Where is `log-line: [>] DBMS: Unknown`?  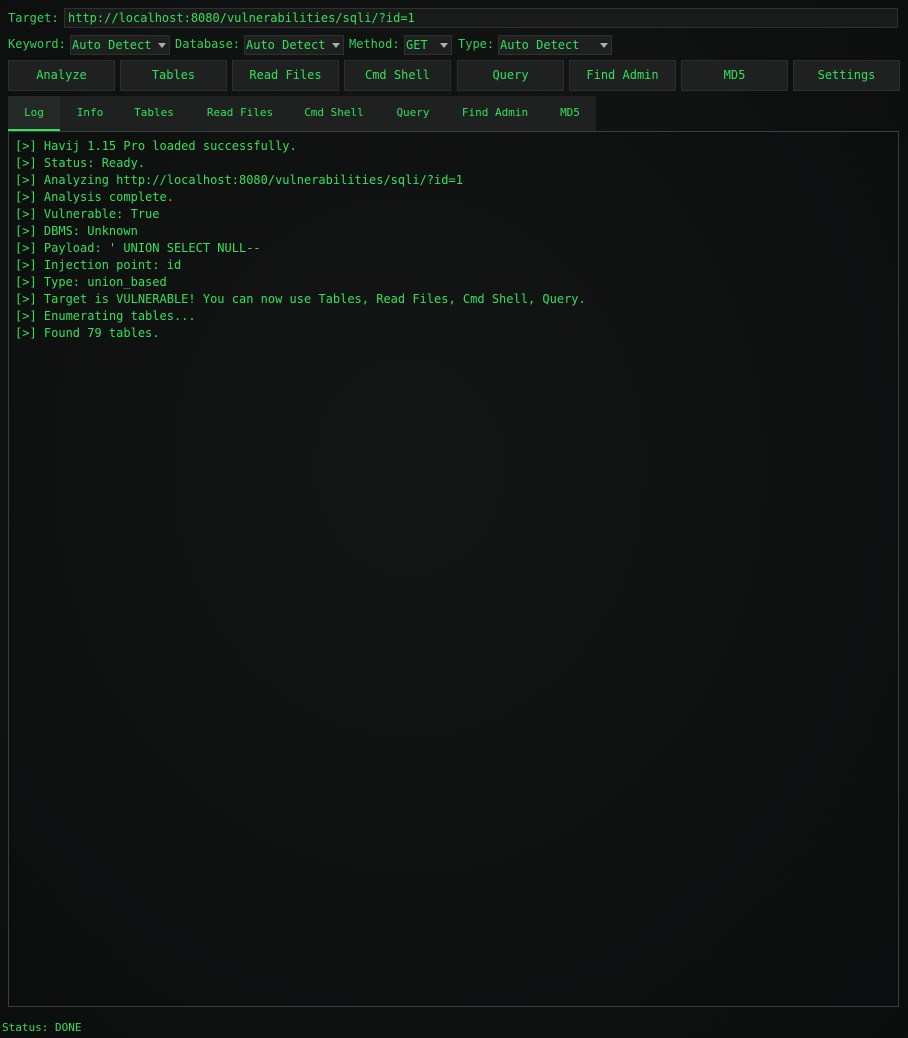 log-line: [>] DBMS: Unknown is located at coordinates (76, 231).